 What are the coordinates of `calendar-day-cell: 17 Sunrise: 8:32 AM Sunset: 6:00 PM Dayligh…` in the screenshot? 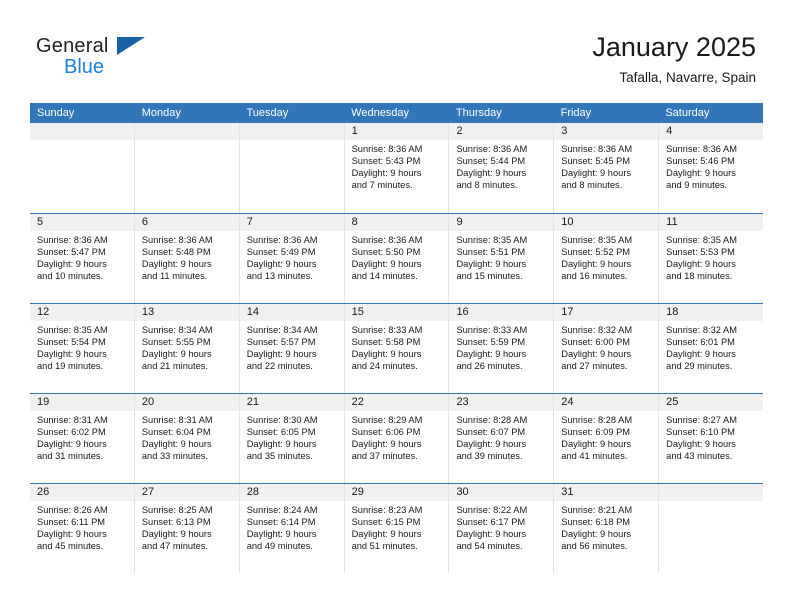 It's located at (606, 348).